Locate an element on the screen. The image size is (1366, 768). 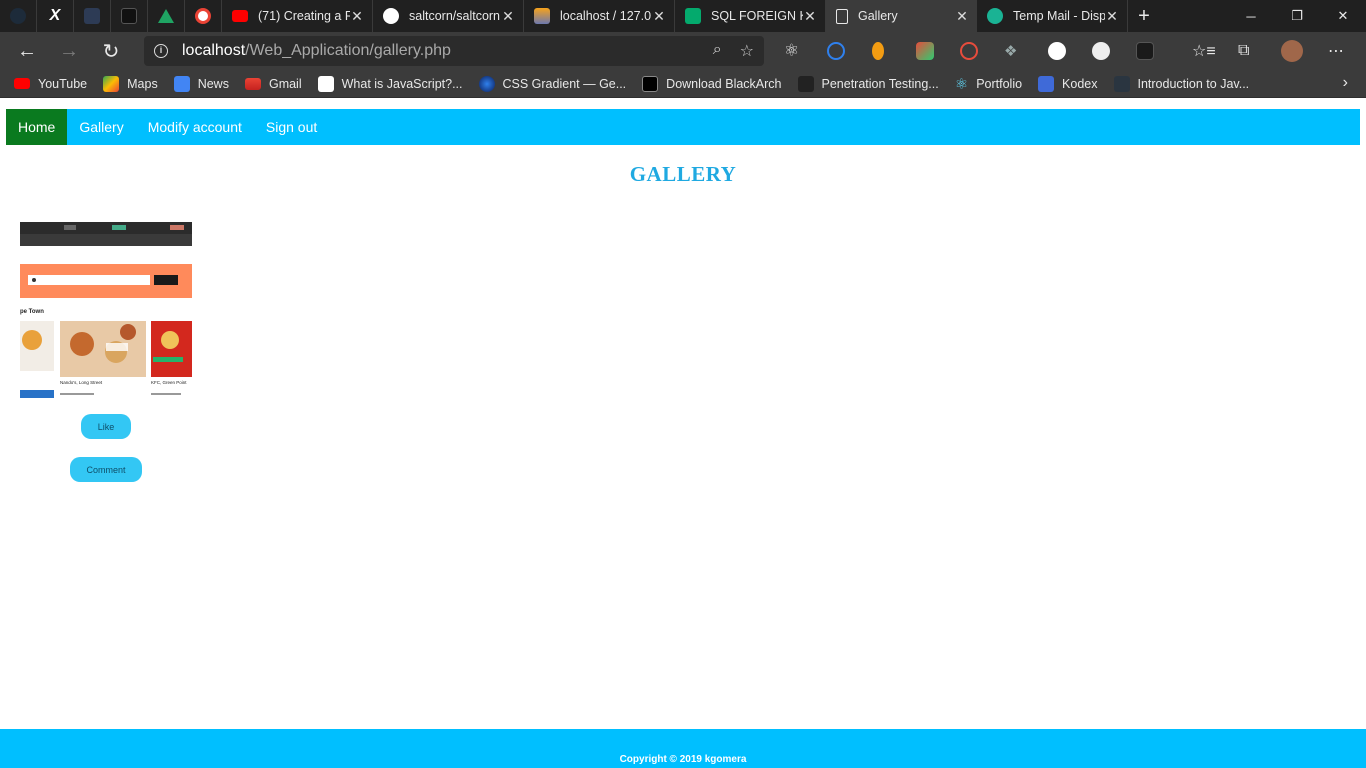
window-controls: ─ ❐ ✕ is located at coordinates (1297, 16).